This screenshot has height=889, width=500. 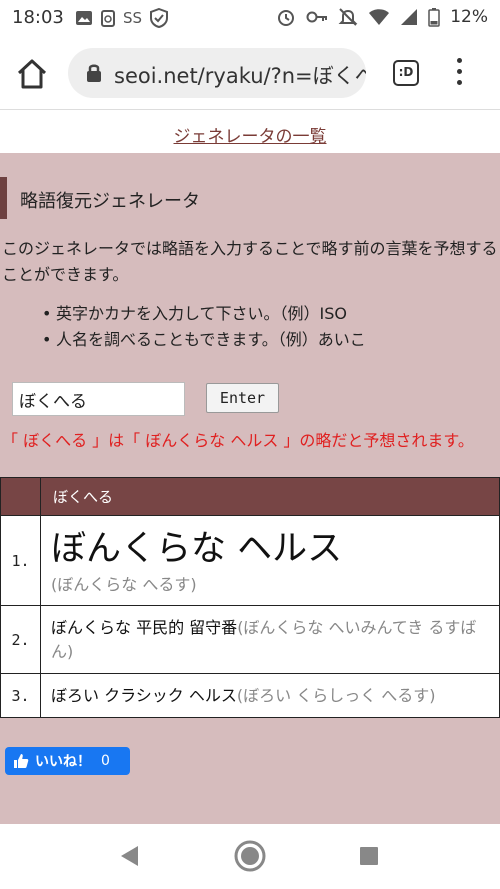 I want to click on thumbs-up-icon, so click(x=21, y=761).